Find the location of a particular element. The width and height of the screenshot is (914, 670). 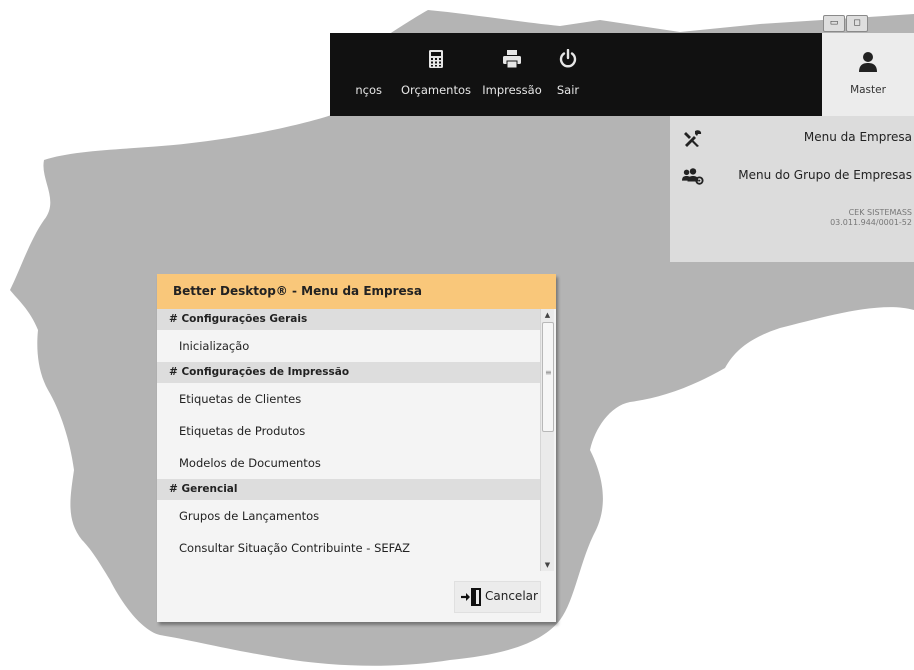

menu-item-company-group: Menu do Grupo de Empresas is located at coordinates (792, 176).